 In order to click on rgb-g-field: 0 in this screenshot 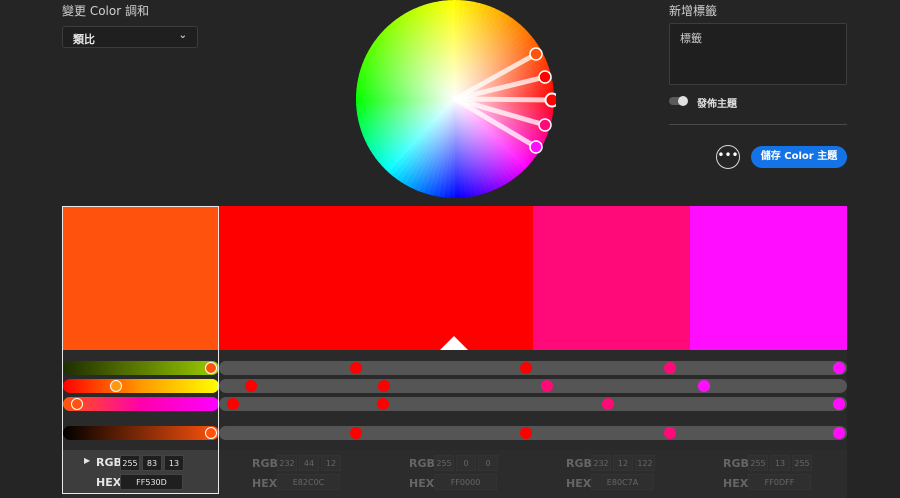, I will do `click(466, 463)`.